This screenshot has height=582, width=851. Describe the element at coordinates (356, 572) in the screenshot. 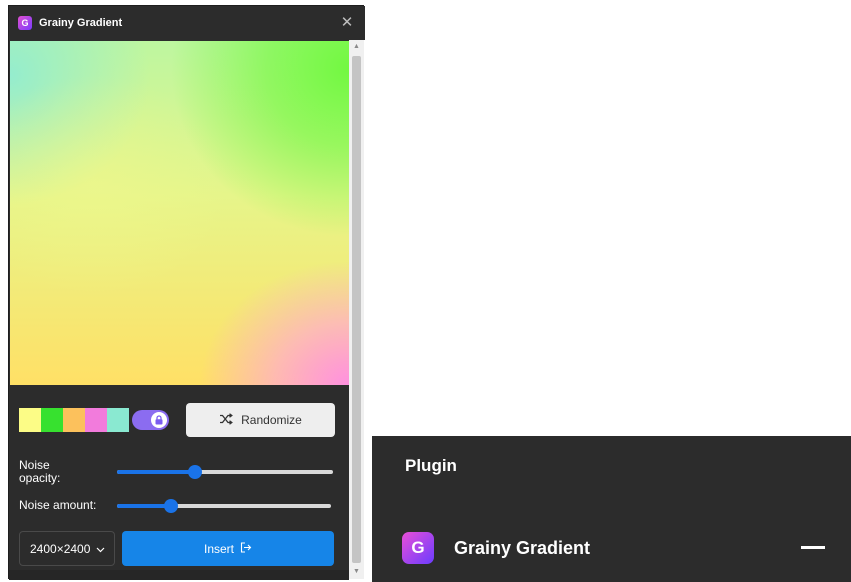

I see `scroll-down-icon: ▼` at that location.